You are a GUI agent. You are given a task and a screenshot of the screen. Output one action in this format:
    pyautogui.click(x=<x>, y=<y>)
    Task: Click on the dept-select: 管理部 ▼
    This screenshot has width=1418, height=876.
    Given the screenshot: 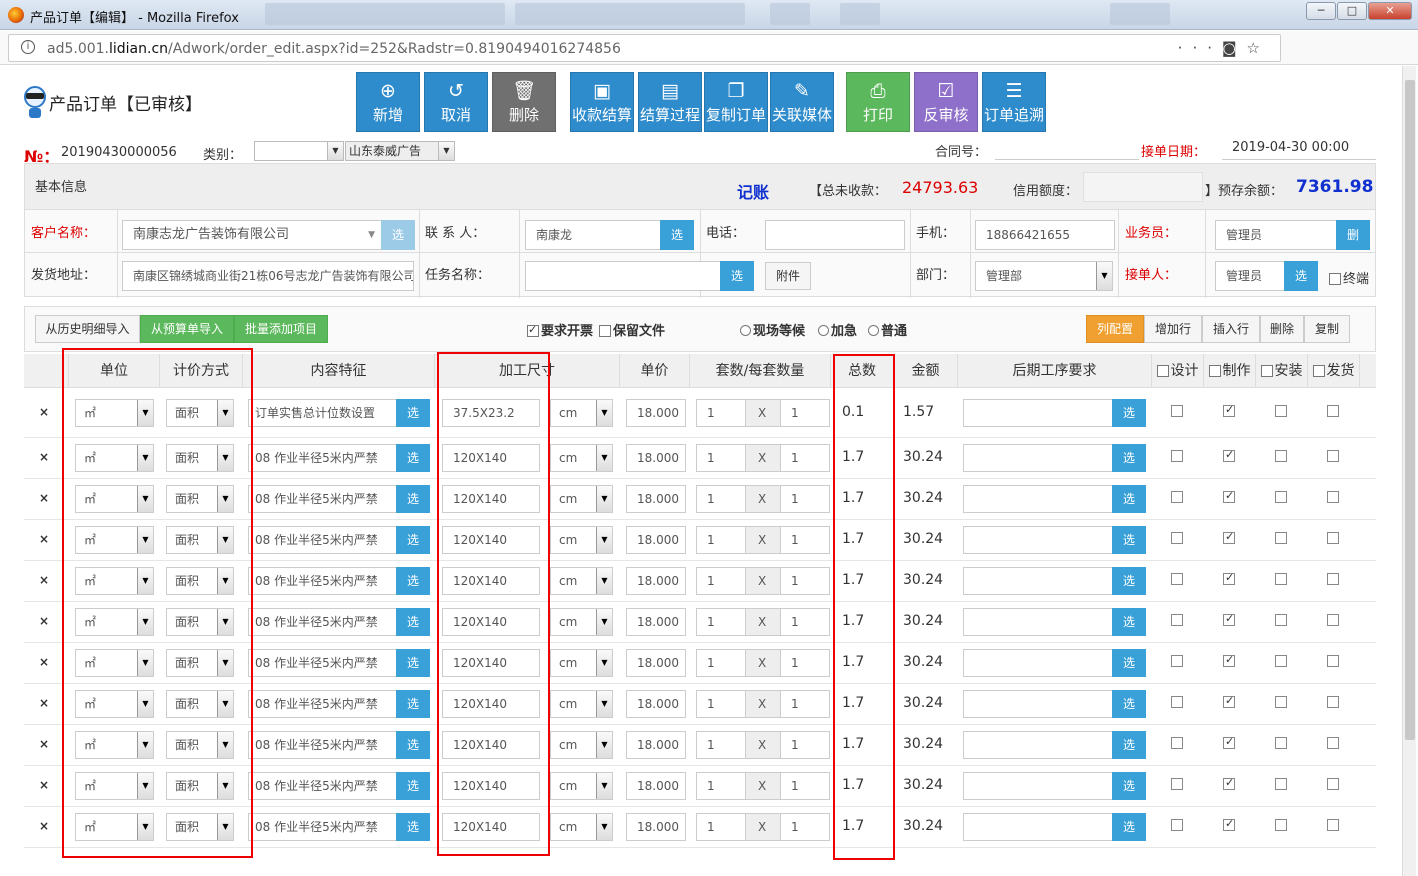 What is the action you would take?
    pyautogui.click(x=1044, y=276)
    